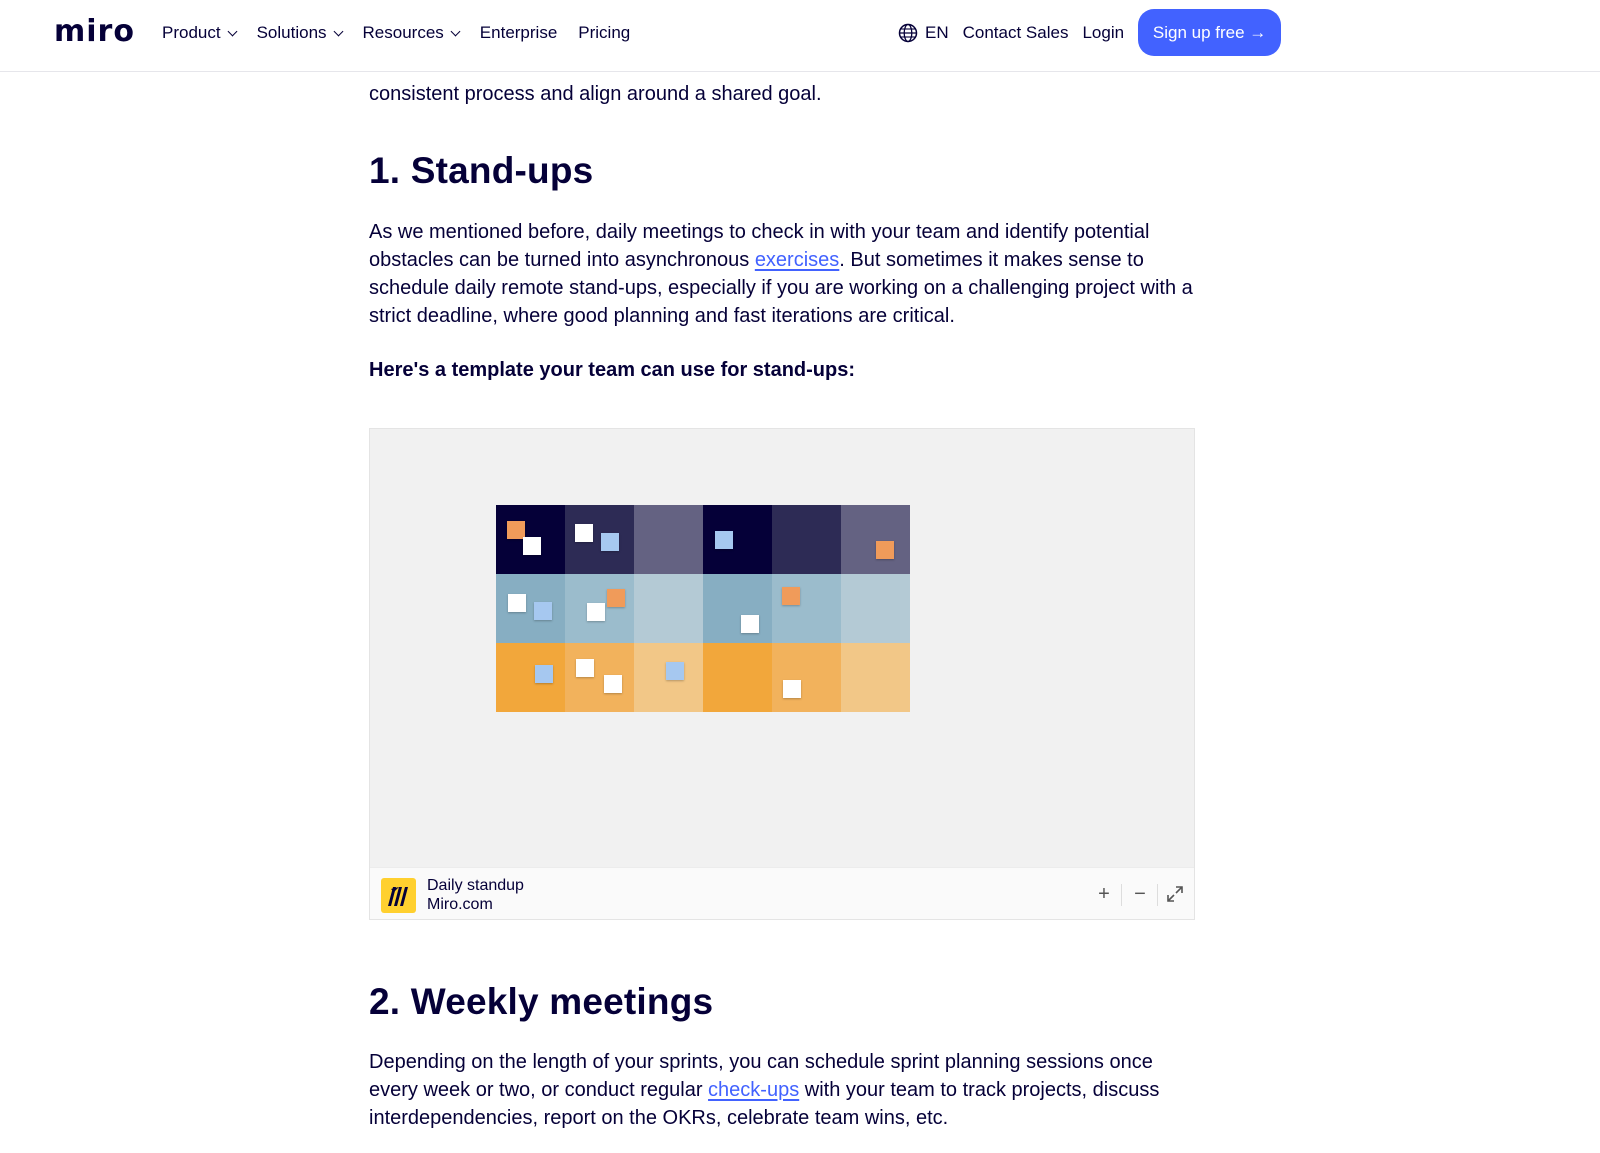  I want to click on check-ups-link: check-ups, so click(753, 1090).